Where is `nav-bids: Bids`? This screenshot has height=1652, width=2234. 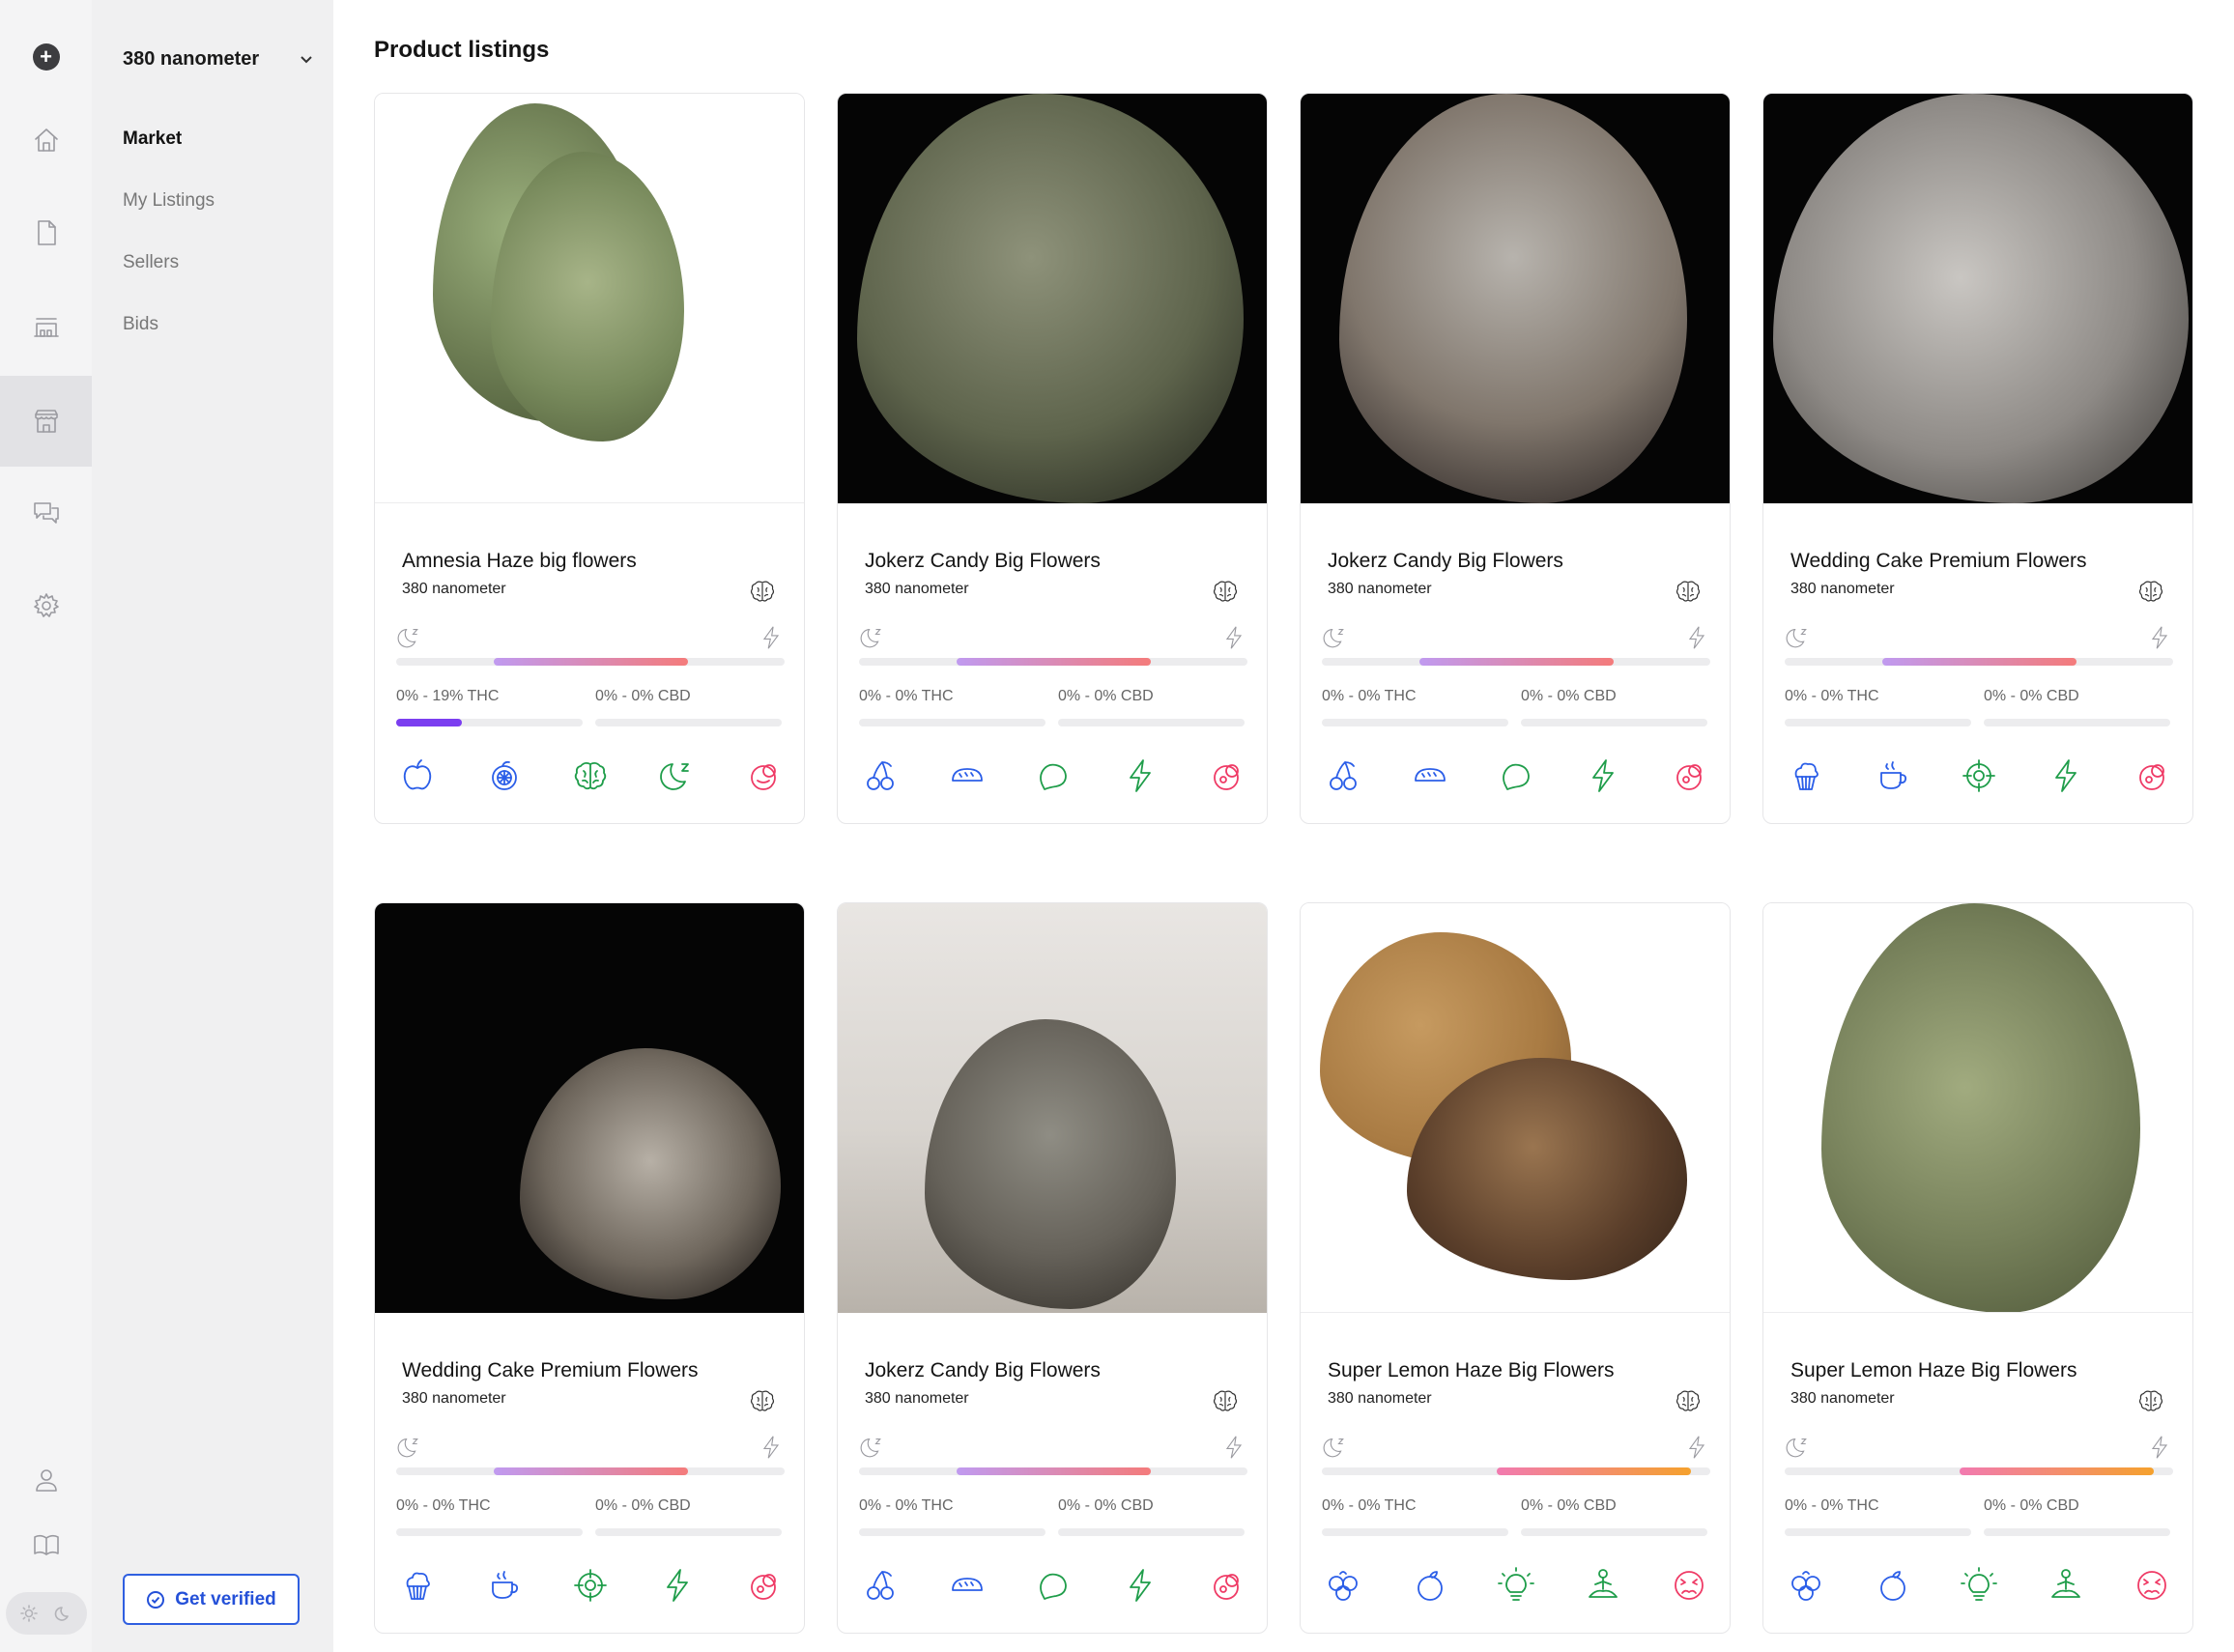
nav-bids: Bids is located at coordinates (140, 324).